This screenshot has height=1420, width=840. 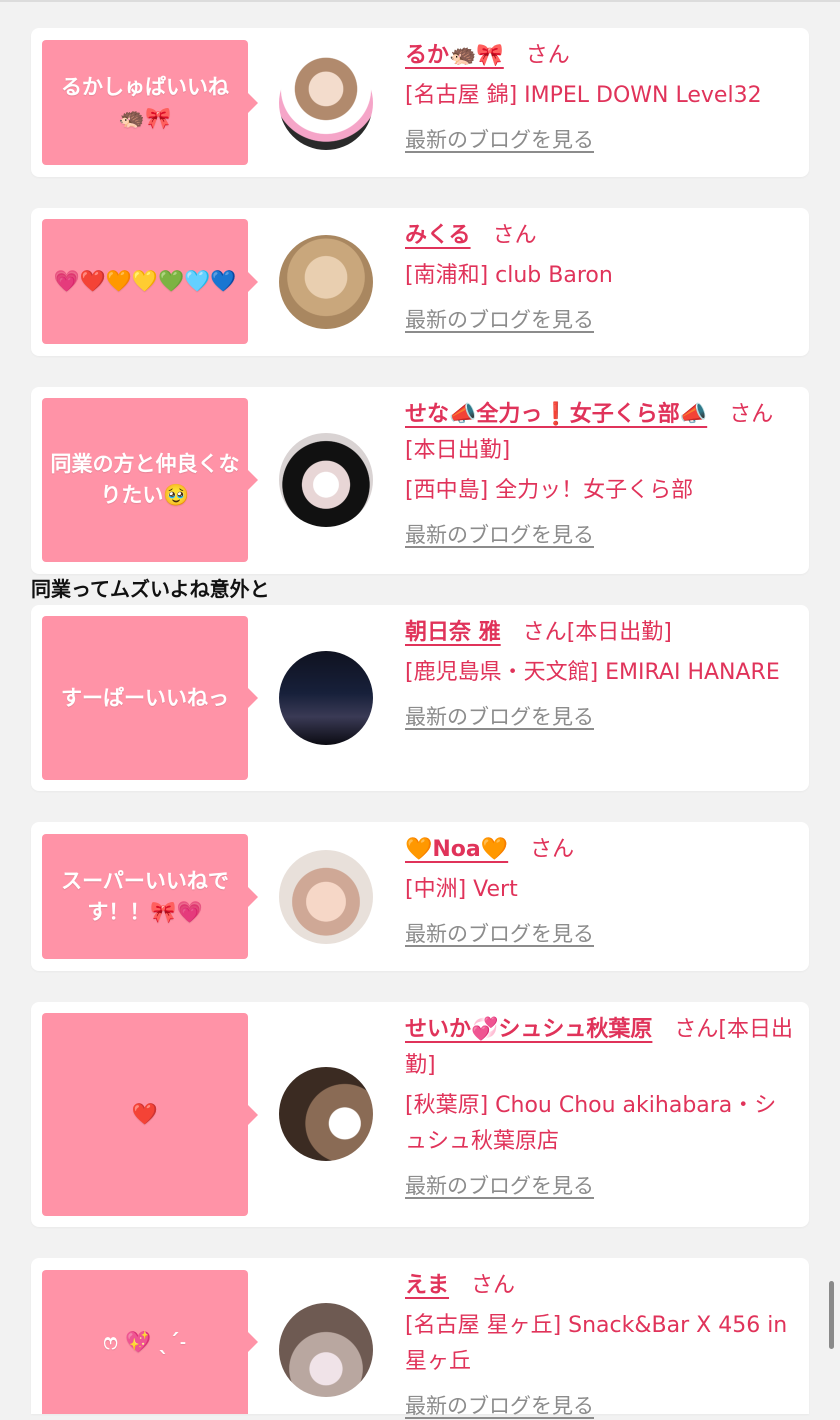 What do you see at coordinates (528, 1029) in the screenshot?
I see `user-name-link: せいか💞シュシュ秋葉原` at bounding box center [528, 1029].